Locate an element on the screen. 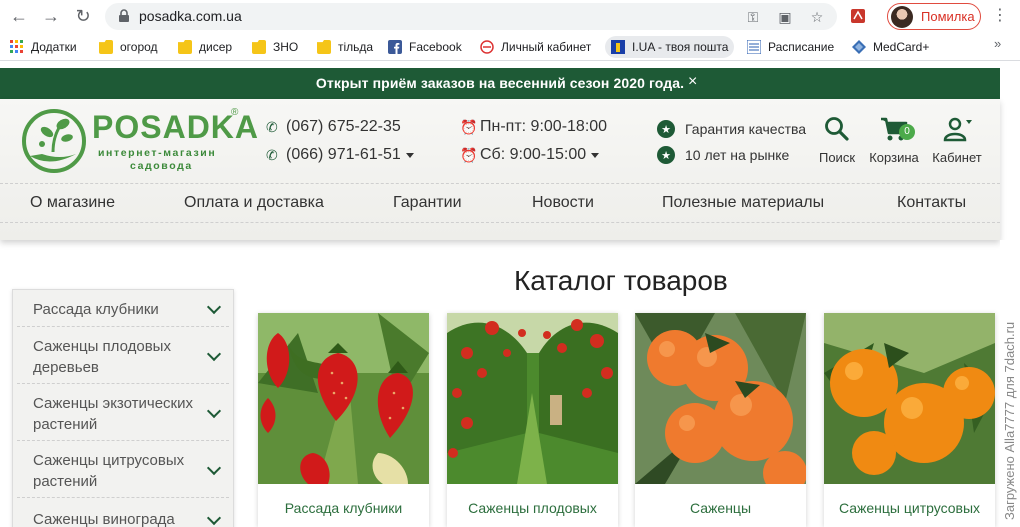 The height and width of the screenshot is (527, 1020). bookmark-cabinet: Личный кабинет is located at coordinates (535, 47).